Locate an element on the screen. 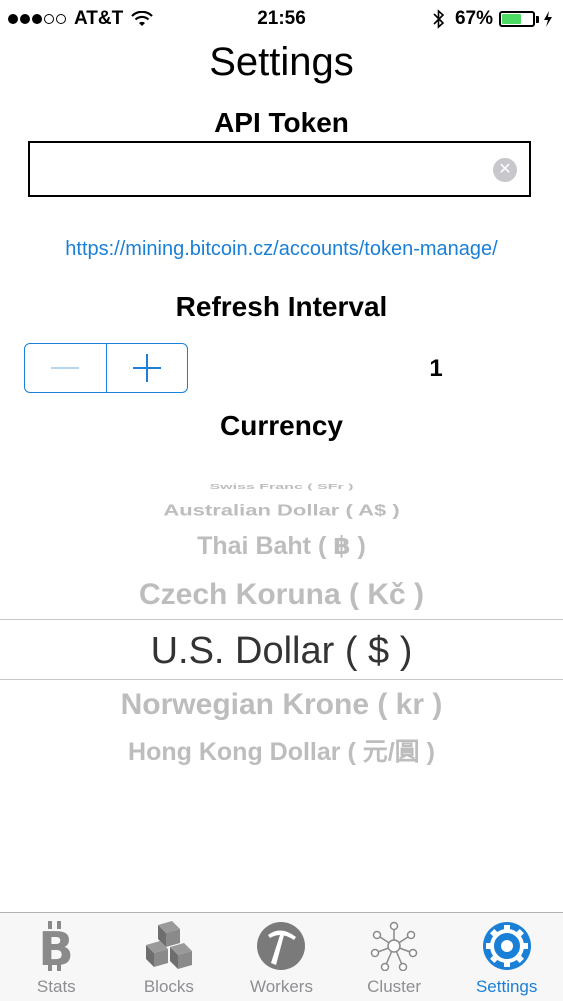  picker-option: Thai Baht ( ฿ ) is located at coordinates (281, 546).